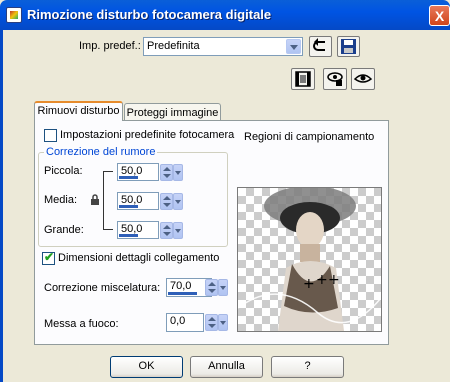  I want to click on save-preset-button, so click(348, 46).